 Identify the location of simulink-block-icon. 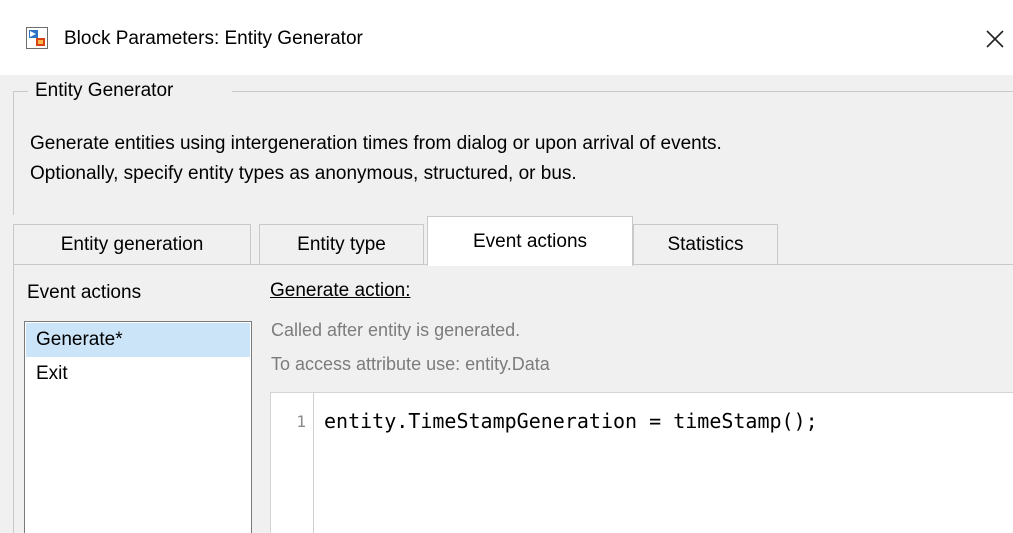
(37, 38).